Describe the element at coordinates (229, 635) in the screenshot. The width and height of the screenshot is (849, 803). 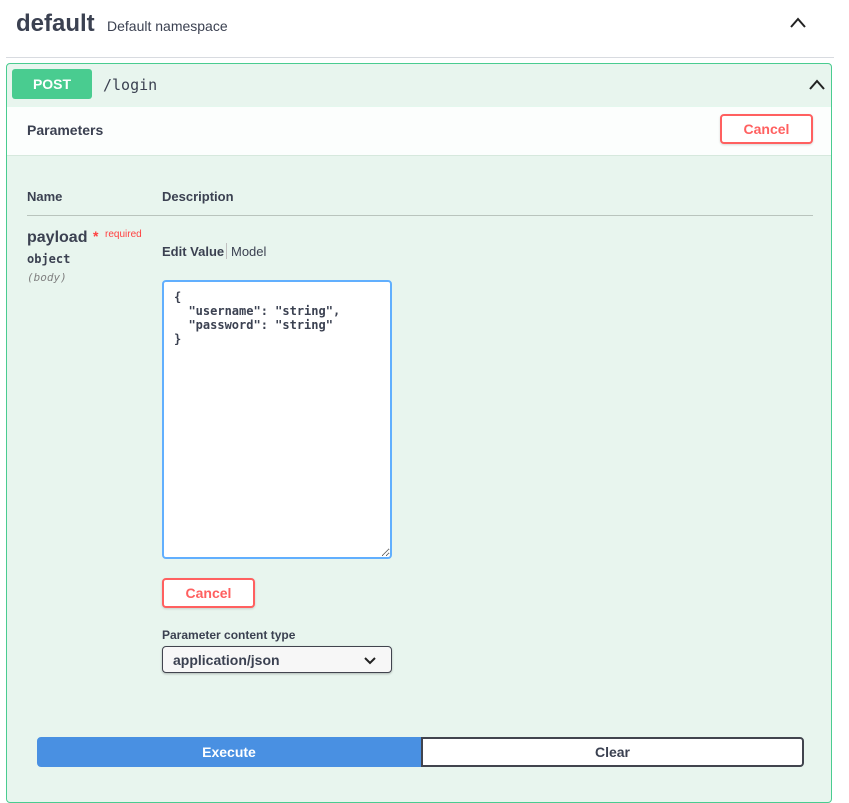
I see `content-type-label: Parameter content type` at that location.